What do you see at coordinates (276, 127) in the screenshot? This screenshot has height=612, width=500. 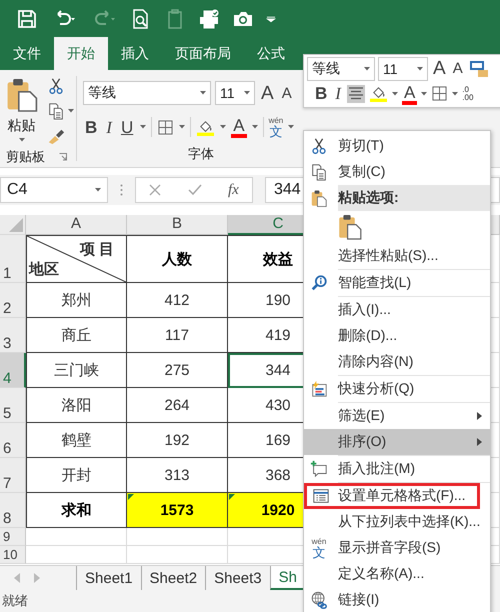 I see `phonetic-button: wén 文` at bounding box center [276, 127].